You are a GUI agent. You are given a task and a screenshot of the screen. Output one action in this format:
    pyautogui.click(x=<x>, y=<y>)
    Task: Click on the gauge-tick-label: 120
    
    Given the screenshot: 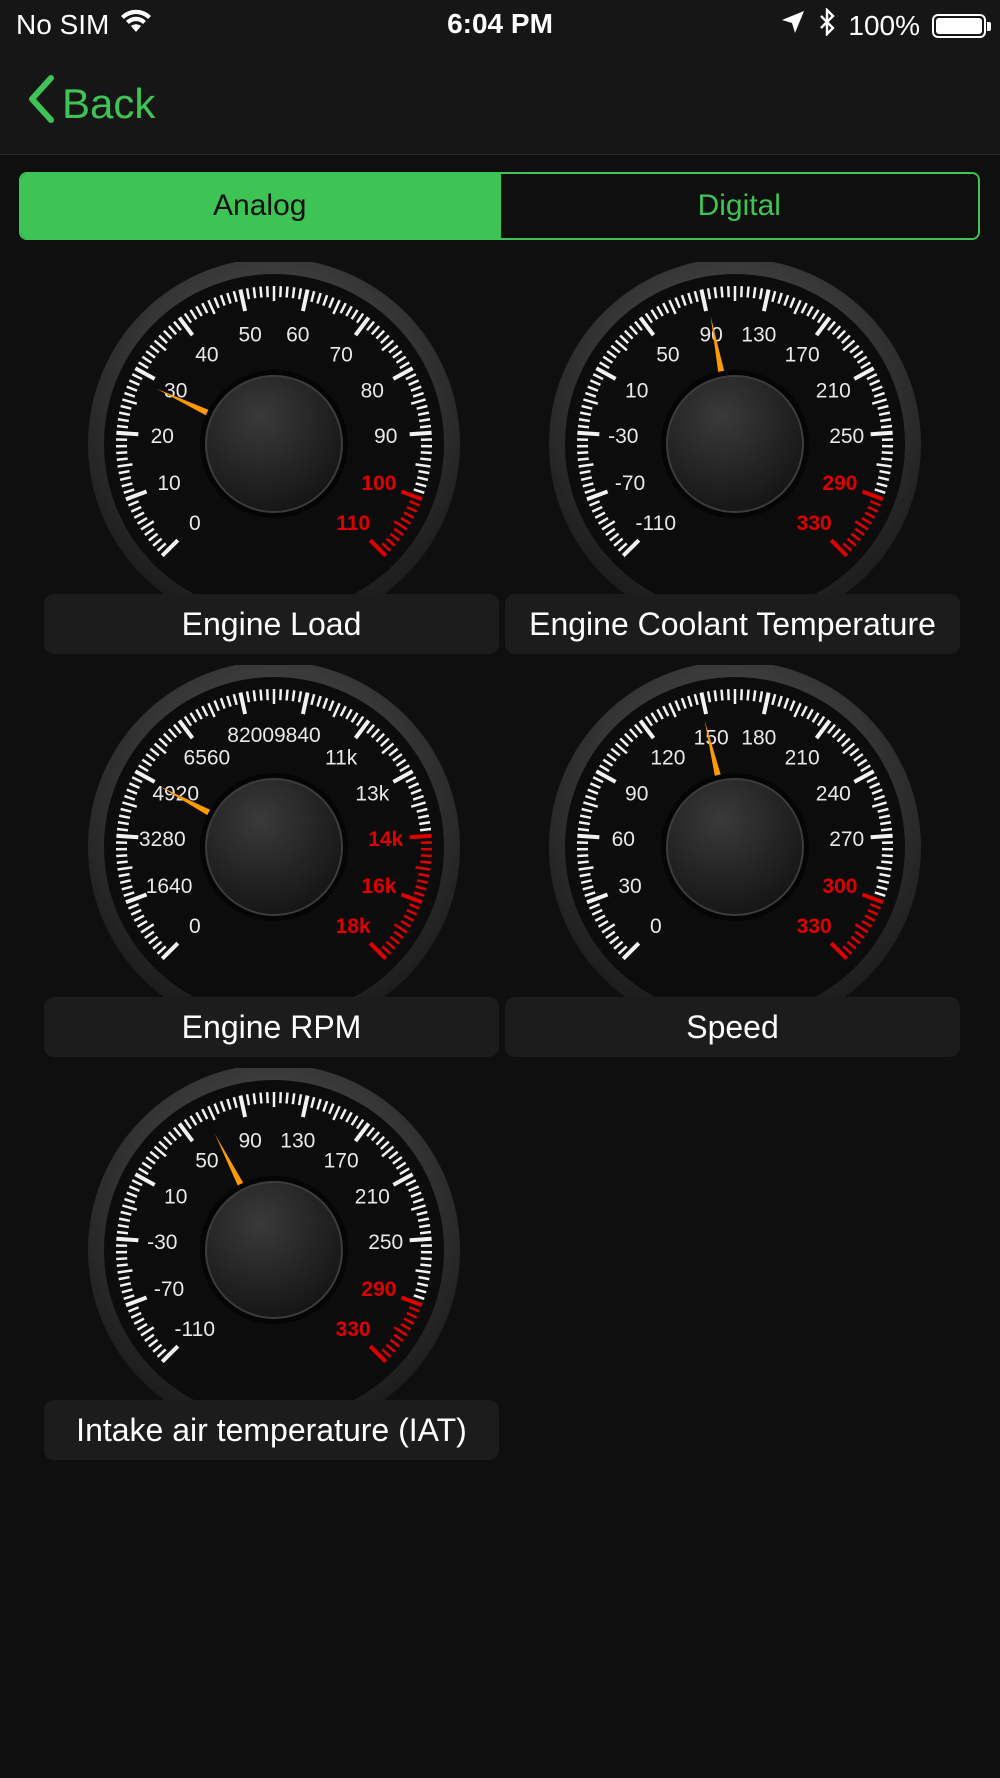 What is the action you would take?
    pyautogui.click(x=667, y=757)
    